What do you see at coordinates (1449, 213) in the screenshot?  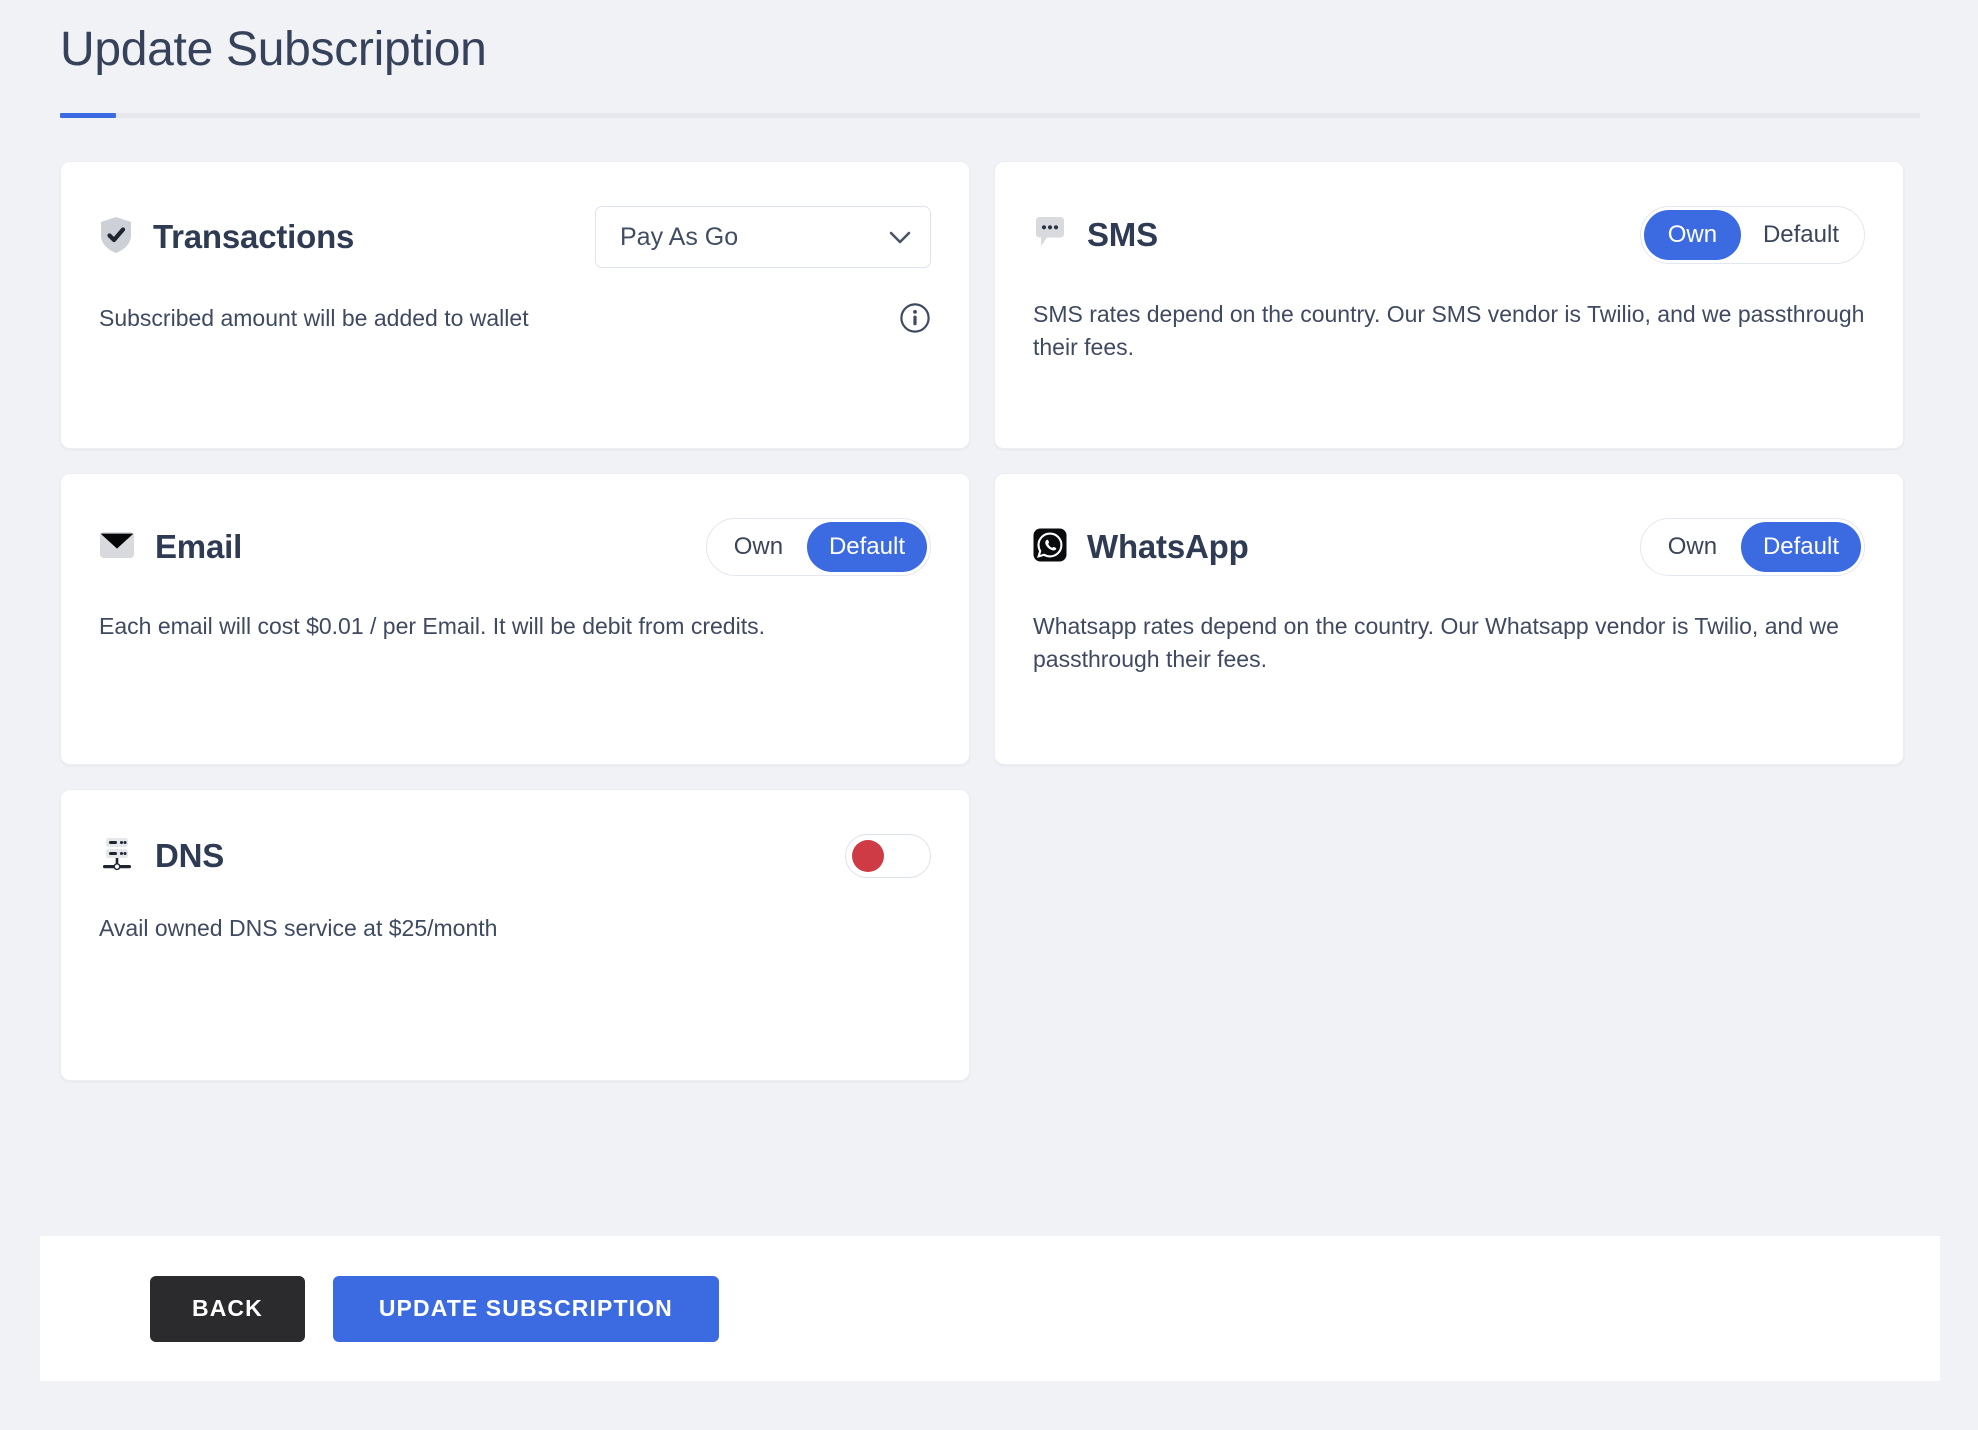 I see `card-sms-header: SMS Own Default` at bounding box center [1449, 213].